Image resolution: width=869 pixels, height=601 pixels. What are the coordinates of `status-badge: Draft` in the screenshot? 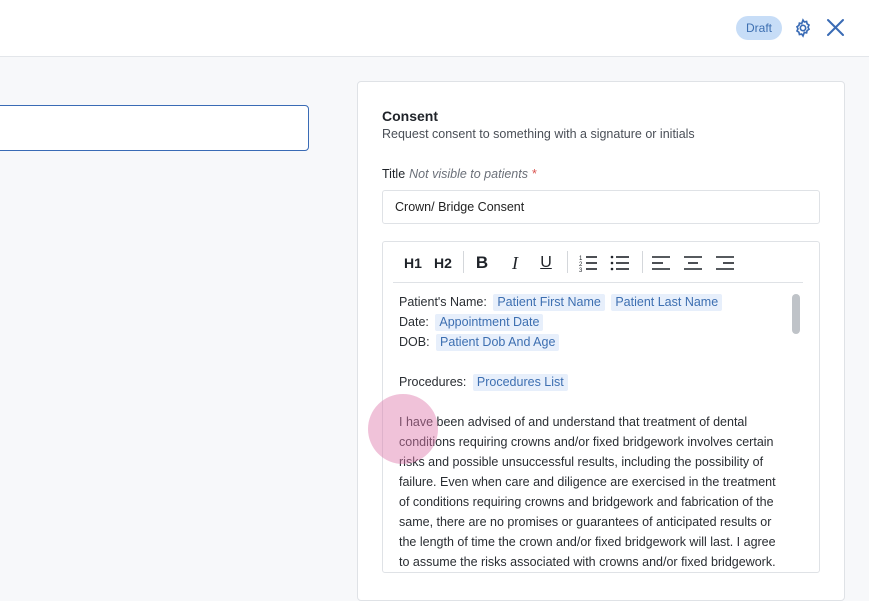 It's located at (759, 28).